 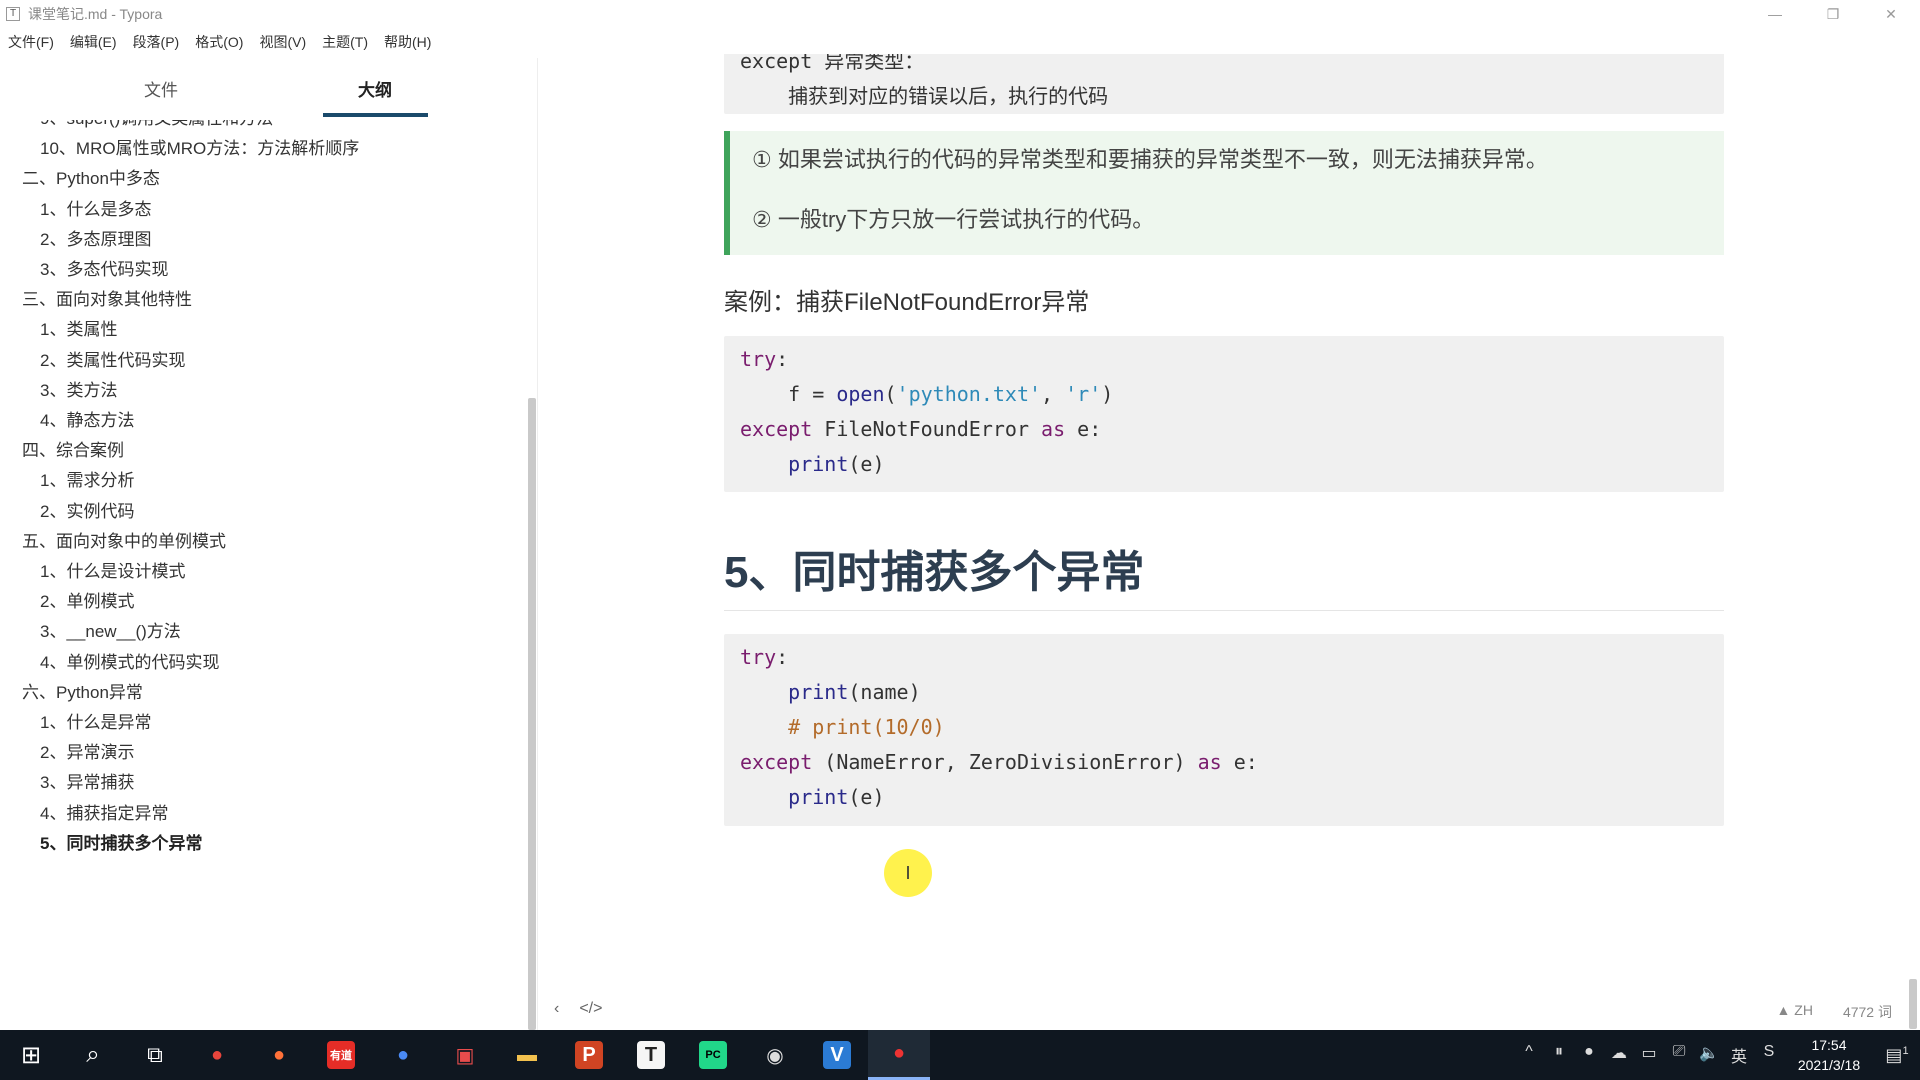 What do you see at coordinates (1897, 1055) in the screenshot?
I see `notification-center-icon: ▤1` at bounding box center [1897, 1055].